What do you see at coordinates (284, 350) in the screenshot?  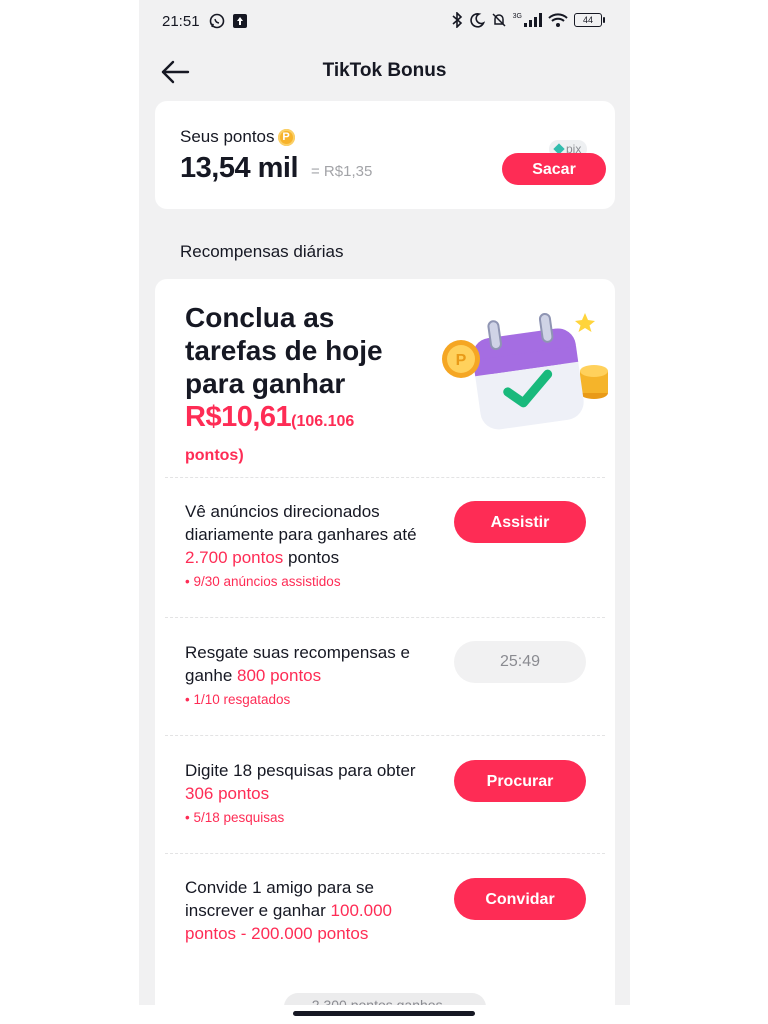 I see `hero-title: Conclua as tarefas de hoje para ganhar` at bounding box center [284, 350].